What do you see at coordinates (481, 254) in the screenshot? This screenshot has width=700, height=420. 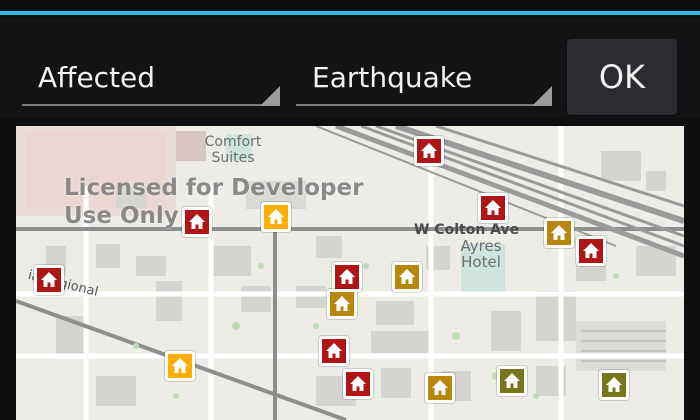 I see `poi-label-ayres-hotel: Ayres Hotel` at bounding box center [481, 254].